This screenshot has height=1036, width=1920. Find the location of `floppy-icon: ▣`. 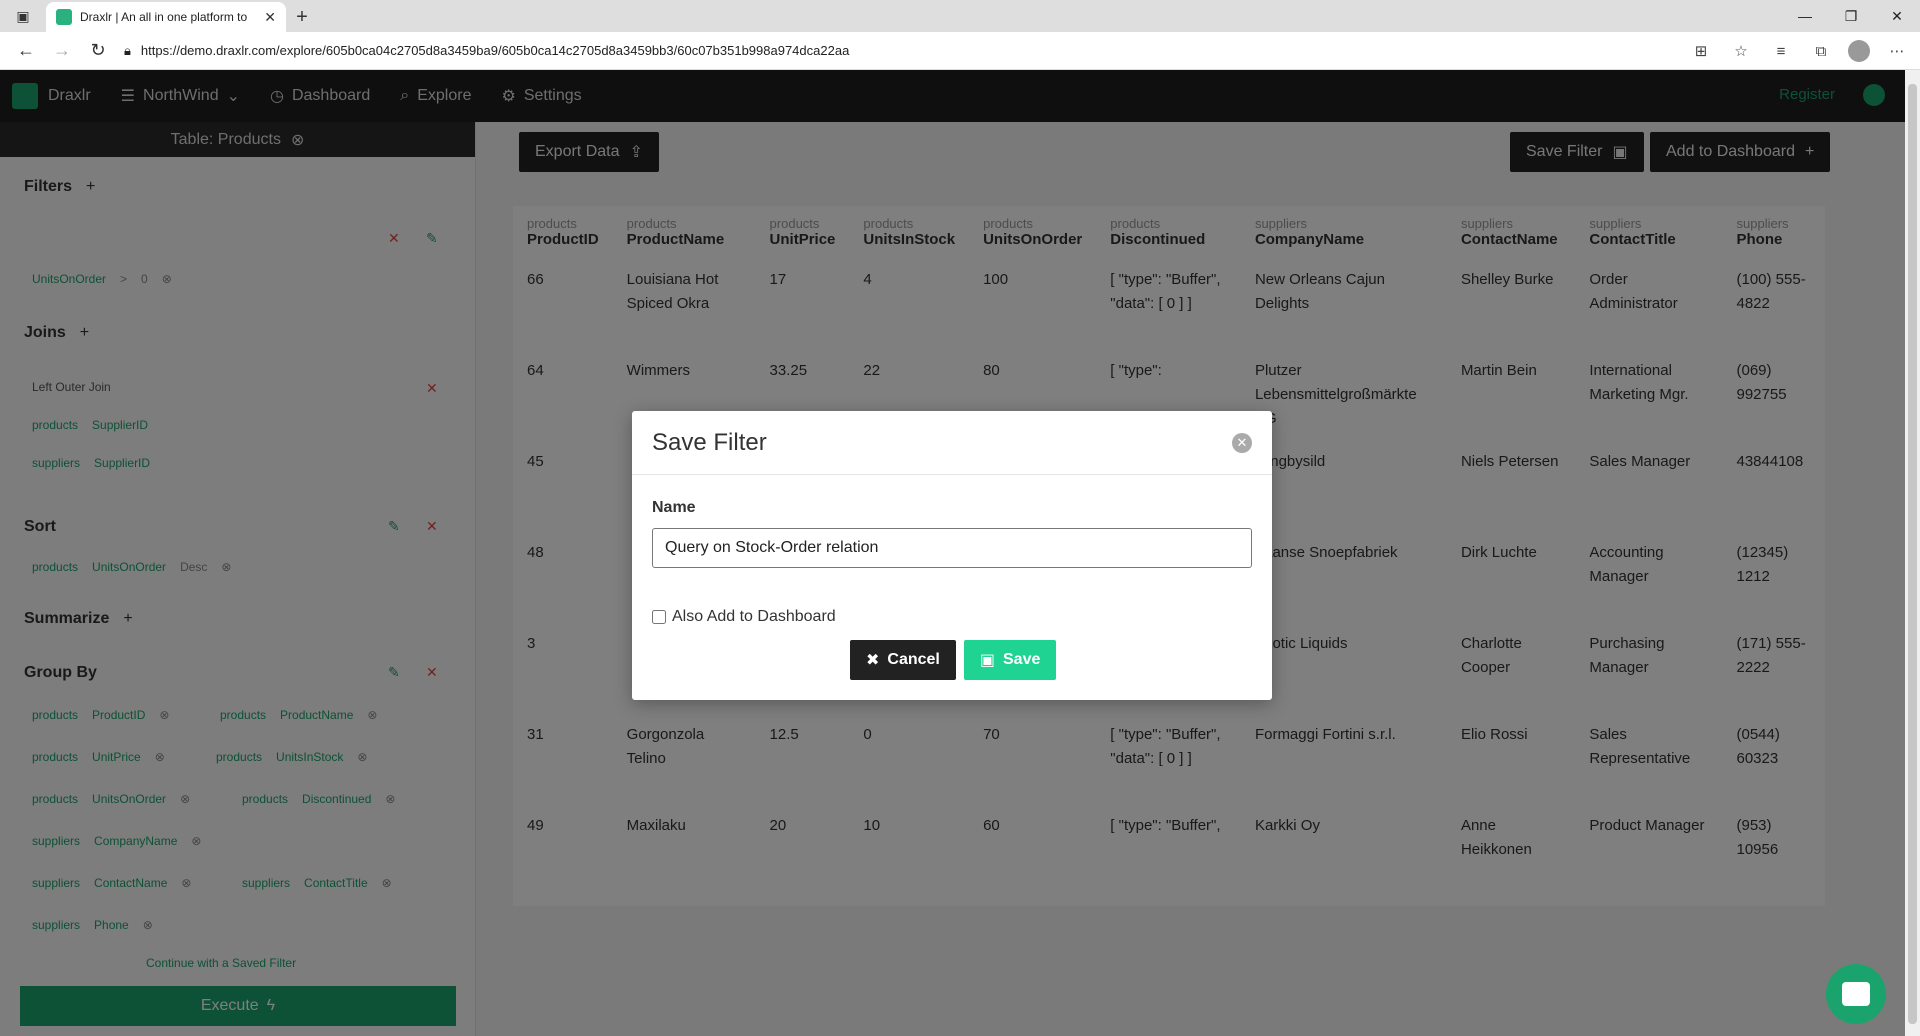

floppy-icon: ▣ is located at coordinates (987, 660).